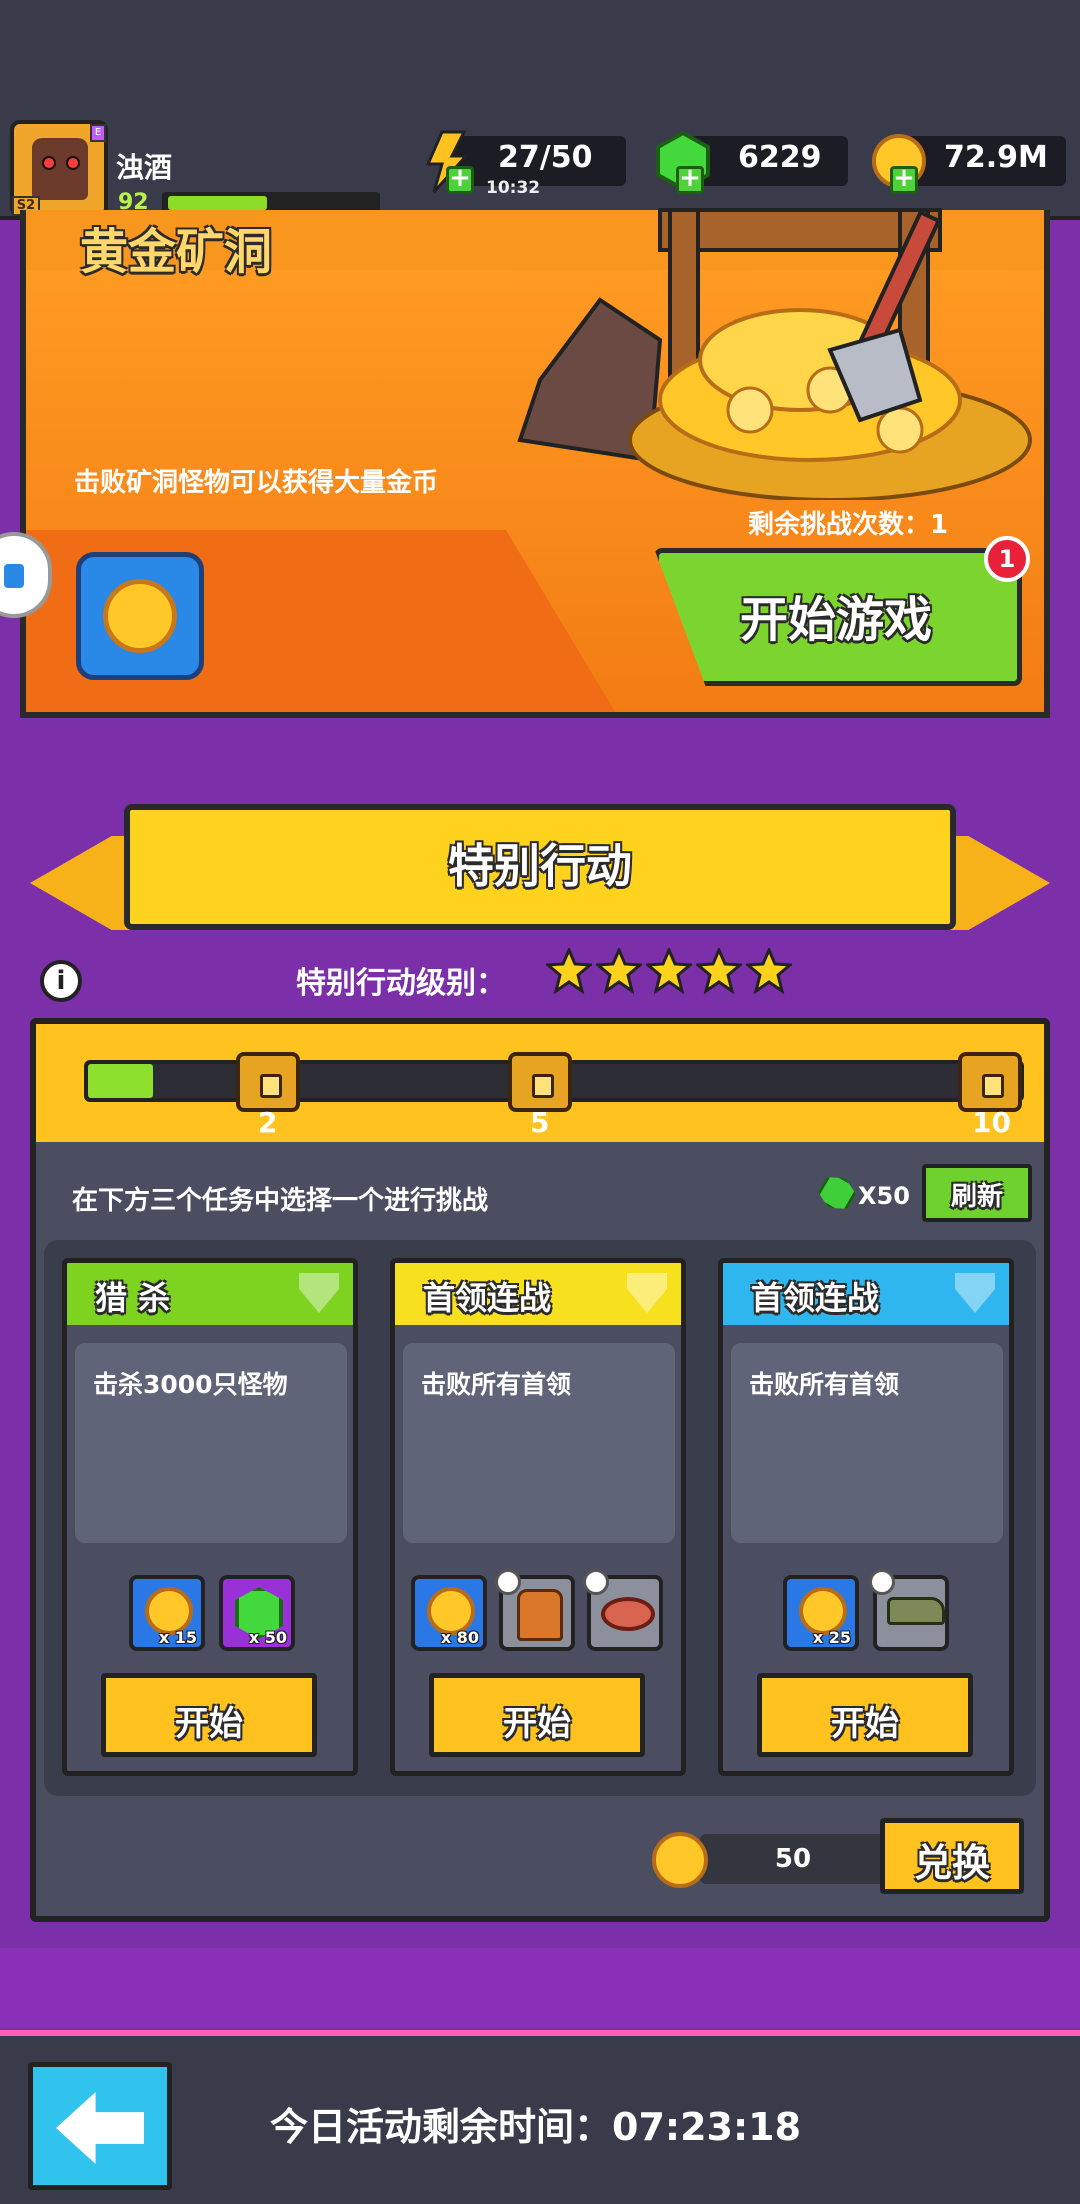  I want to click on exchange-balance: 50, so click(793, 1859).